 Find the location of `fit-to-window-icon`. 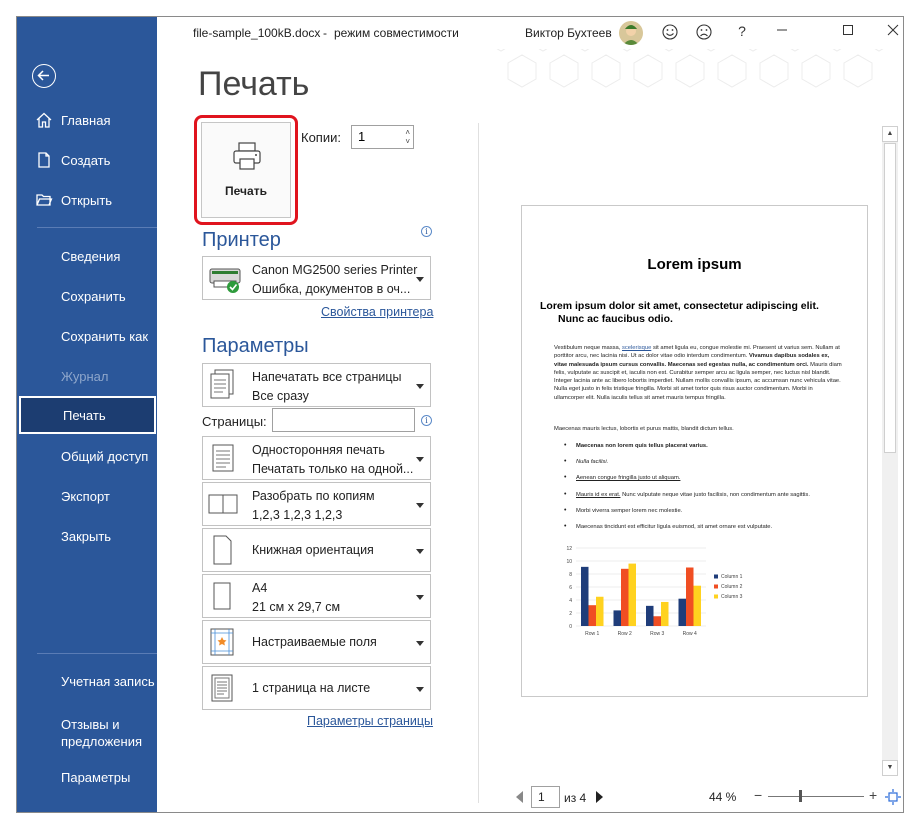

fit-to-window-icon is located at coordinates (893, 797).